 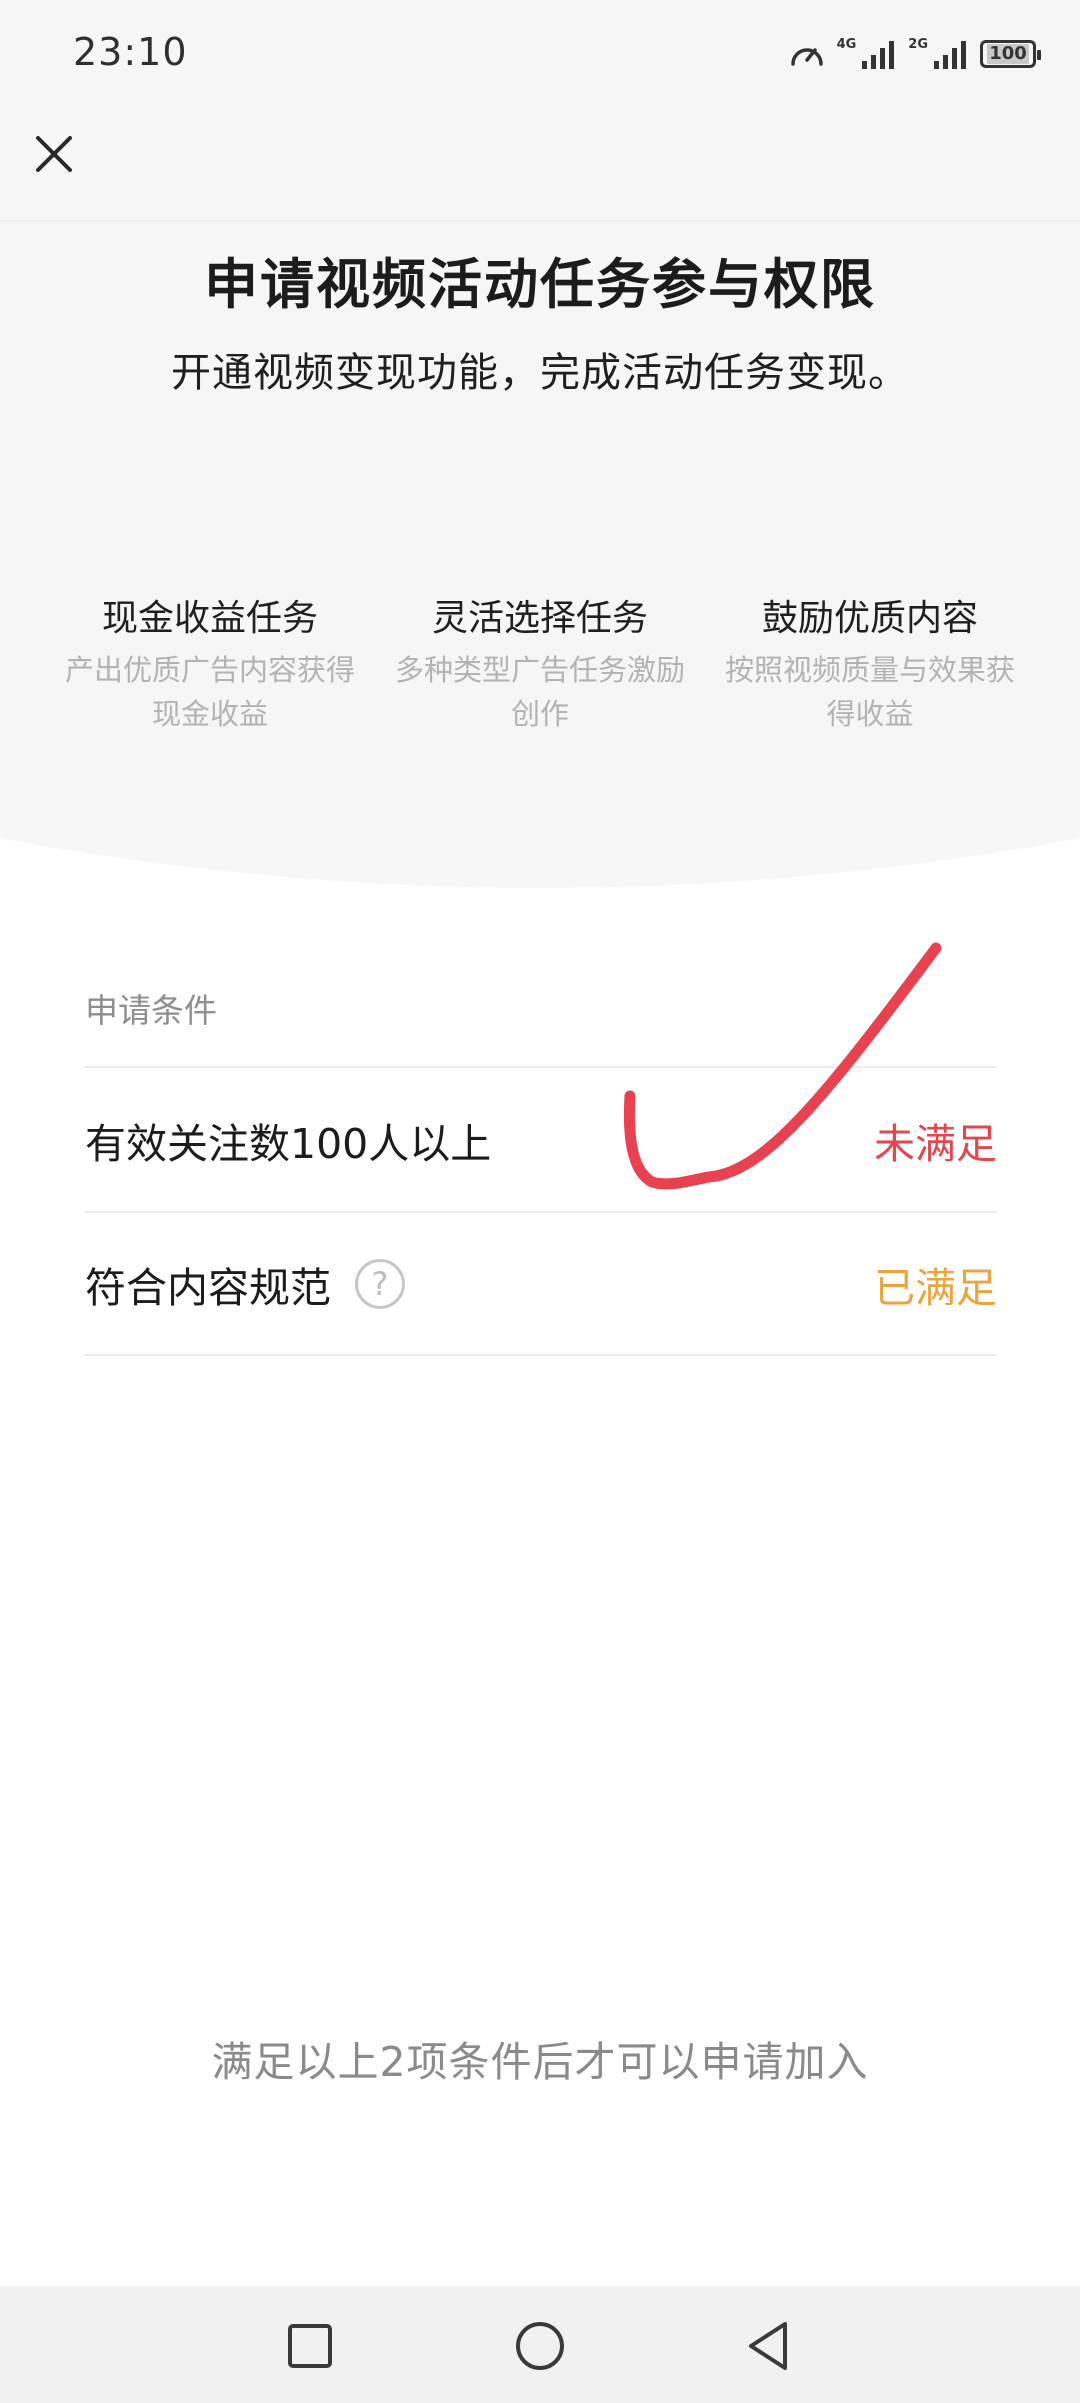 What do you see at coordinates (151, 1010) in the screenshot?
I see `conditions-label: 申请条件` at bounding box center [151, 1010].